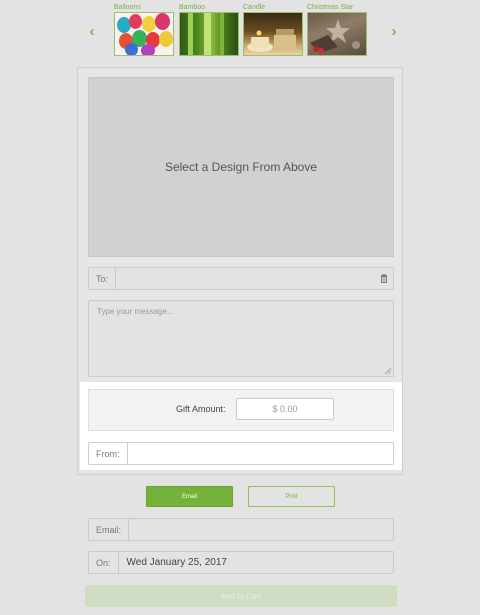 This screenshot has height=615, width=480. Describe the element at coordinates (192, 7) in the screenshot. I see `design-label: Bamboo` at that location.